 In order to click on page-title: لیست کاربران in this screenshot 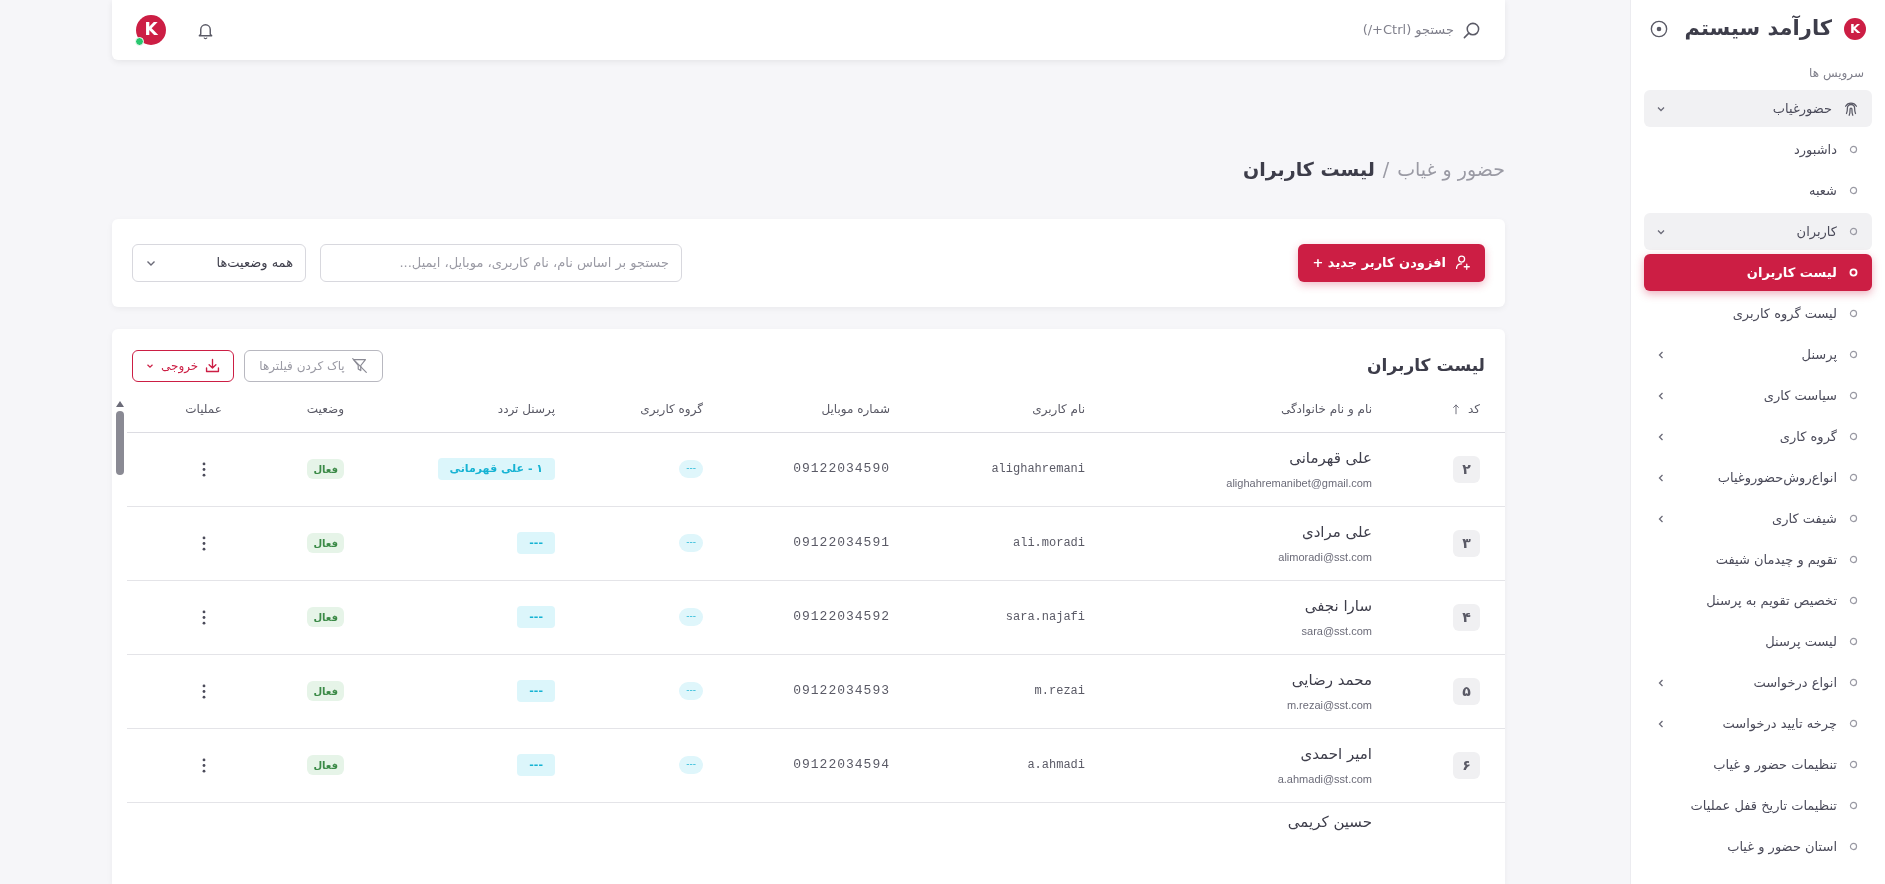, I will do `click(1309, 170)`.